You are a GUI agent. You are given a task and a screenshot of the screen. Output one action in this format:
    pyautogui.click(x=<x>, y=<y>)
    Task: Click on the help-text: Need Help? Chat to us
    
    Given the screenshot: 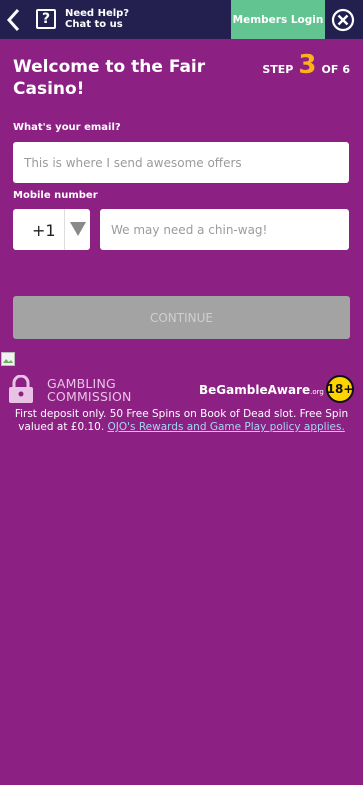 What is the action you would take?
    pyautogui.click(x=97, y=19)
    